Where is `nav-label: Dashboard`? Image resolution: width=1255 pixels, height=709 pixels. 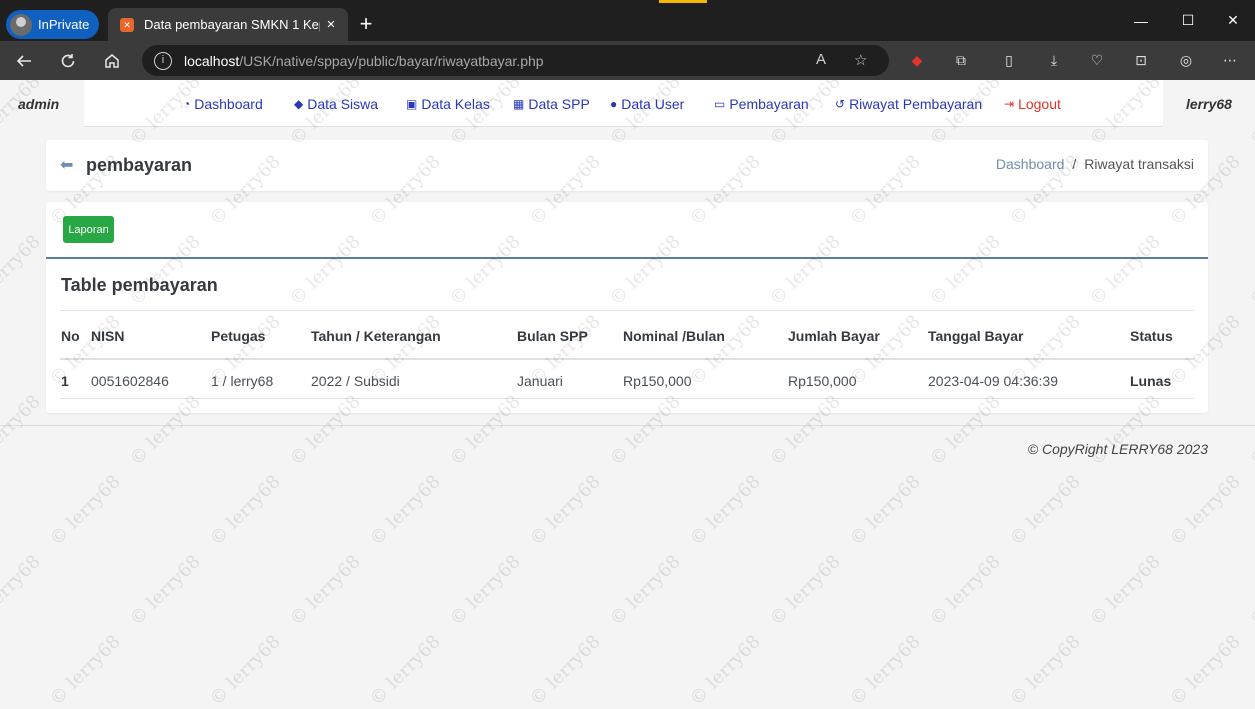 nav-label: Dashboard is located at coordinates (228, 104).